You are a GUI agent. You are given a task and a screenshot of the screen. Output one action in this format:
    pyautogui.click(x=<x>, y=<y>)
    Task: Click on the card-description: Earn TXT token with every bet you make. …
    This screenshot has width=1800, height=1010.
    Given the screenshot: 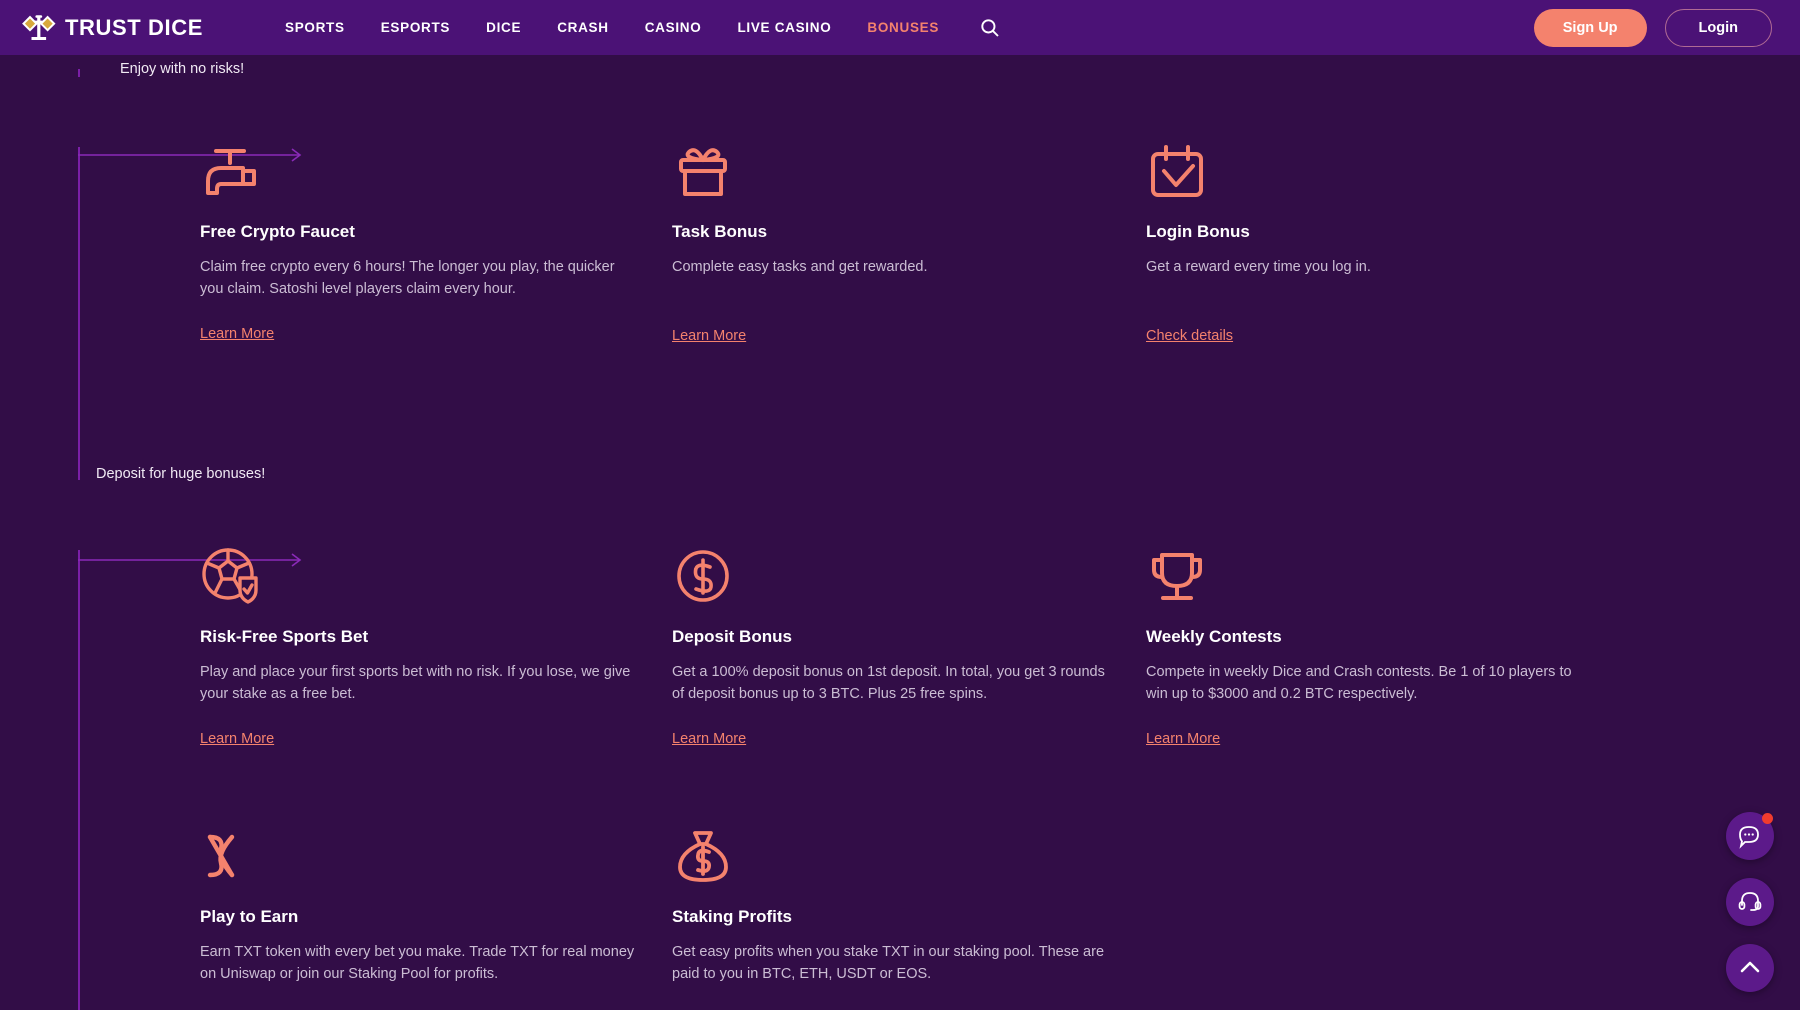 What is the action you would take?
    pyautogui.click(x=417, y=963)
    